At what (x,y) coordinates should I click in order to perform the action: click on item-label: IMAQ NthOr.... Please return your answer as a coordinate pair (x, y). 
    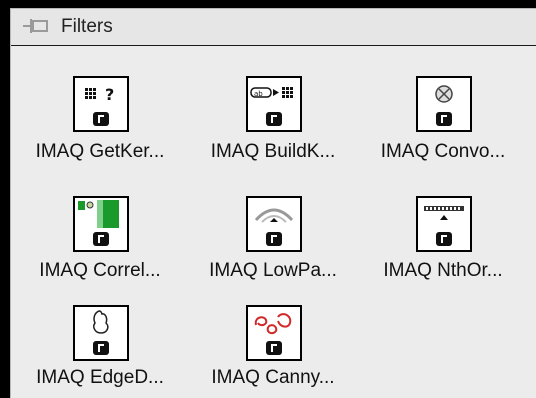
    Looking at the image, I should click on (443, 270).